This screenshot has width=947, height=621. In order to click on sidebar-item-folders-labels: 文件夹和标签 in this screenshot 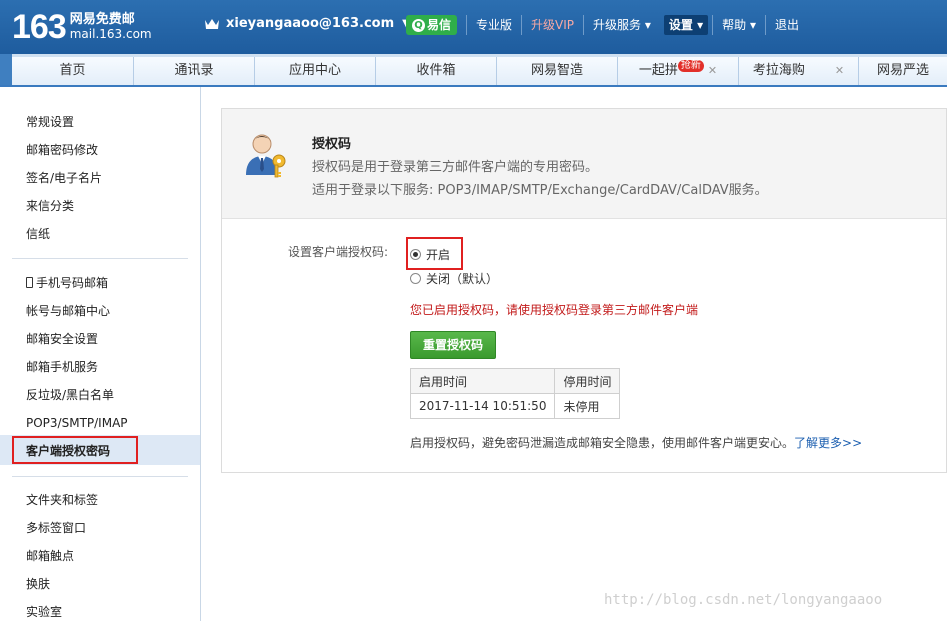, I will do `click(62, 500)`.